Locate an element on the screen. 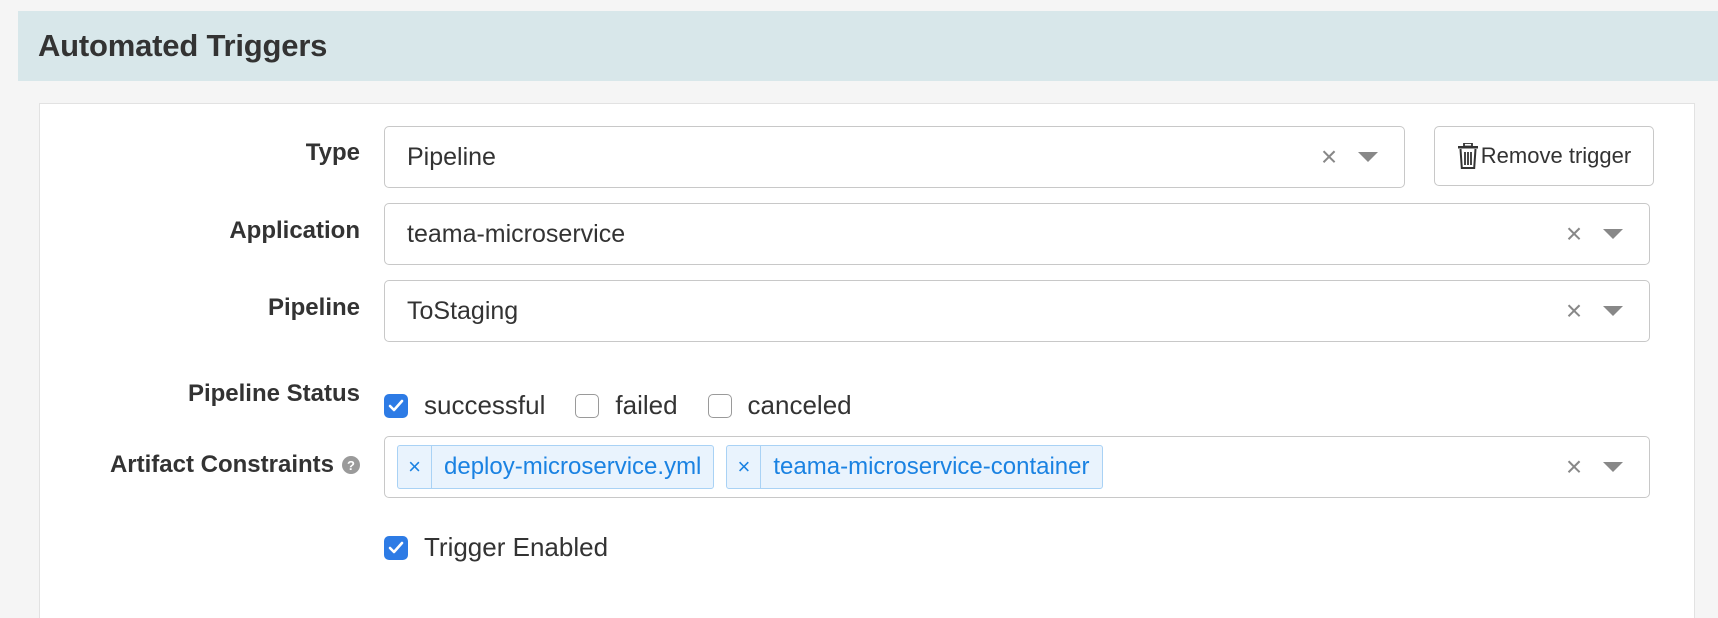  section-header: Automated Triggers is located at coordinates (868, 46).